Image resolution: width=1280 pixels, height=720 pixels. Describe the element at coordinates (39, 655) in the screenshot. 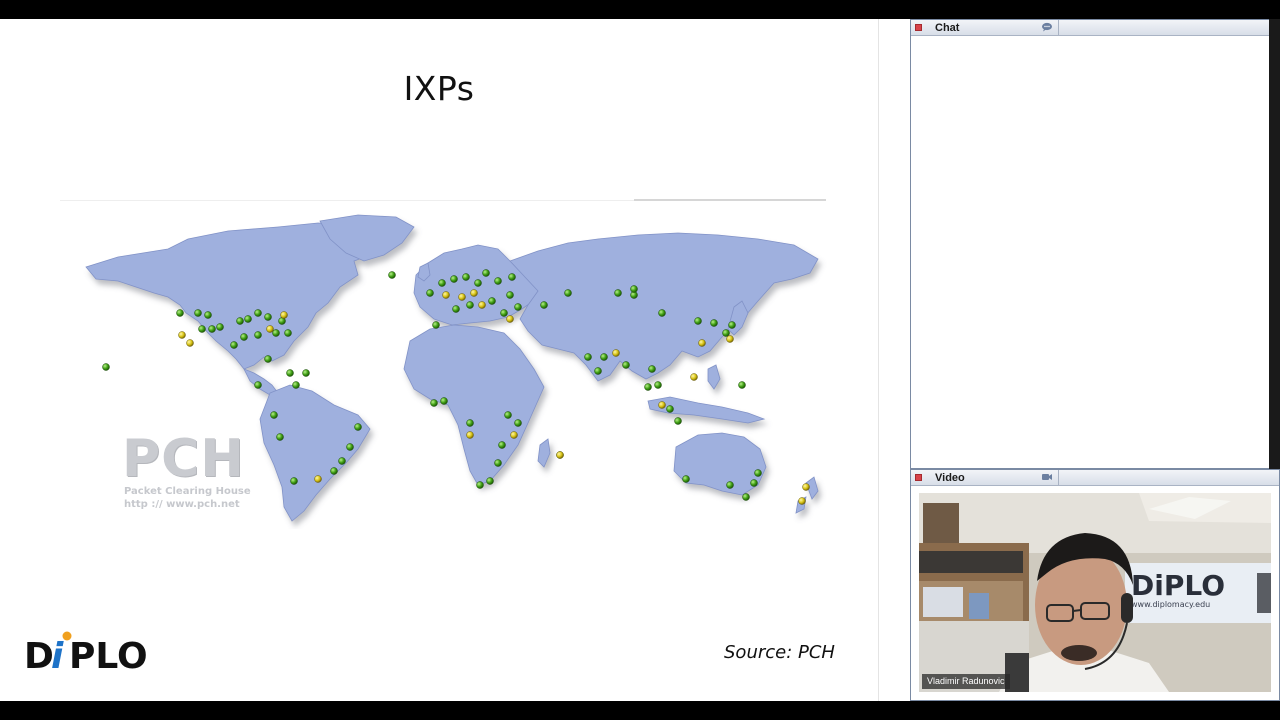

I see `svg-text: D` at that location.